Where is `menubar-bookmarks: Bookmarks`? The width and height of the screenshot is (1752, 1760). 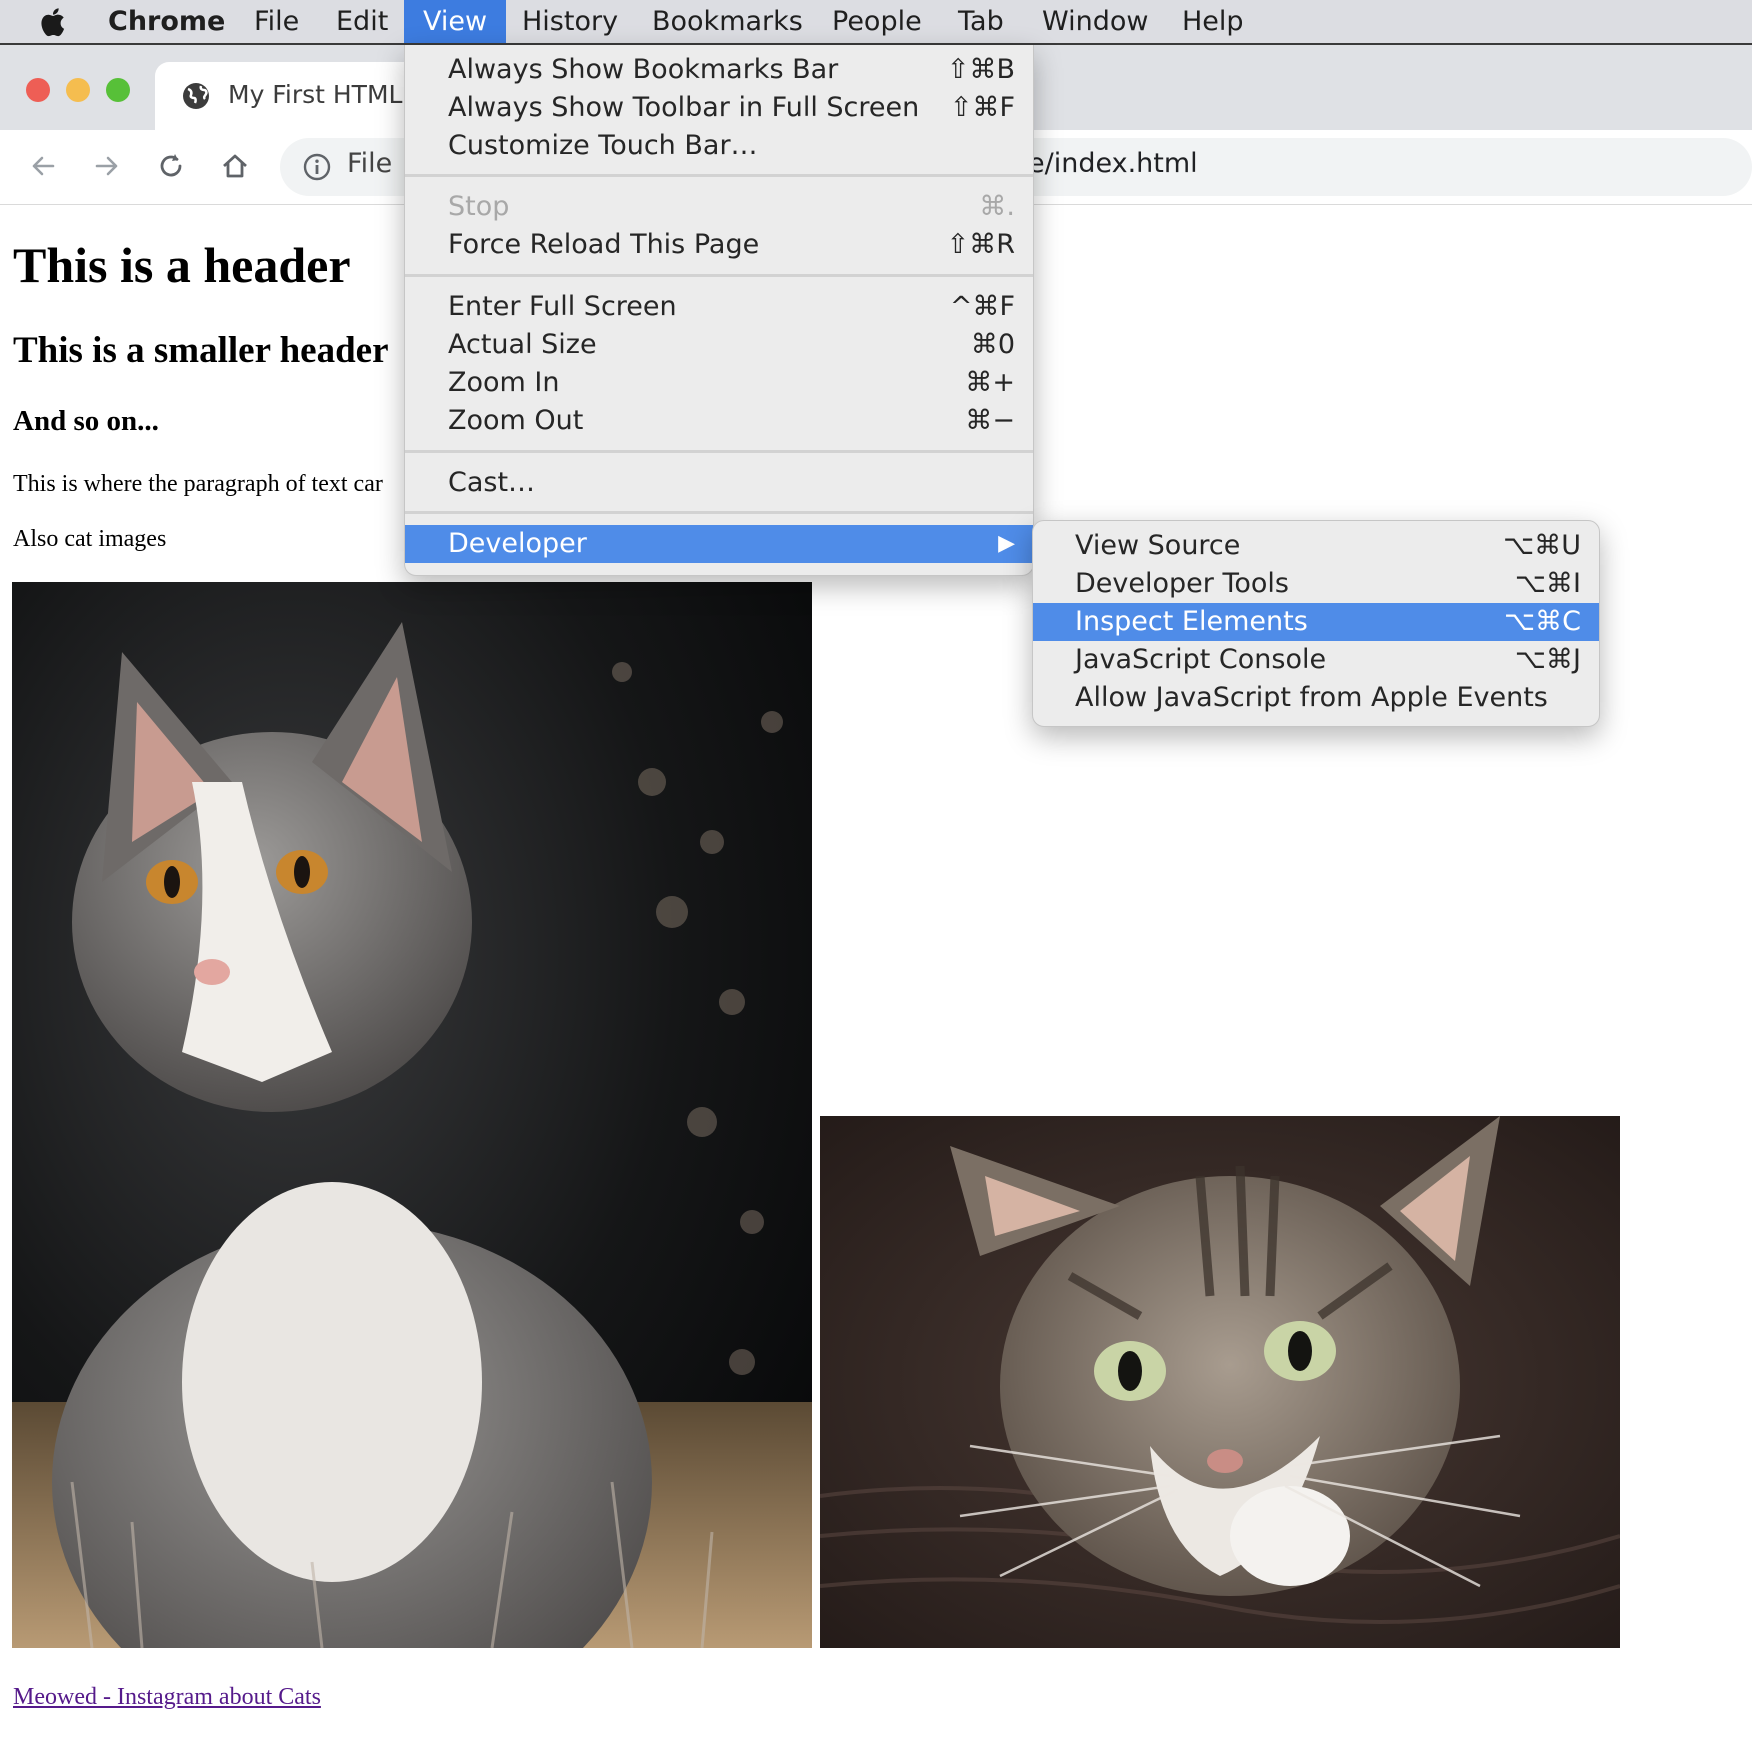 menubar-bookmarks: Bookmarks is located at coordinates (727, 21).